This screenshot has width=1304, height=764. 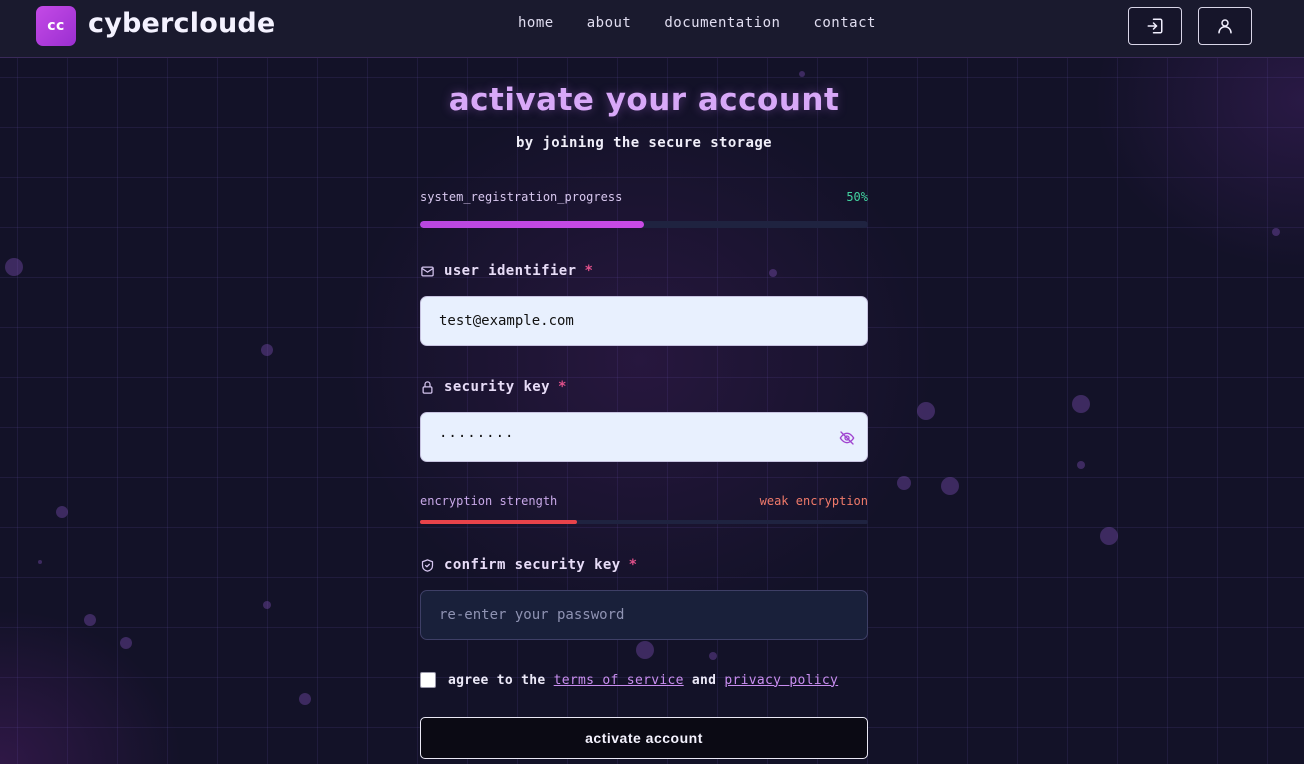 What do you see at coordinates (857, 197) in the screenshot?
I see `progress-value: 50%` at bounding box center [857, 197].